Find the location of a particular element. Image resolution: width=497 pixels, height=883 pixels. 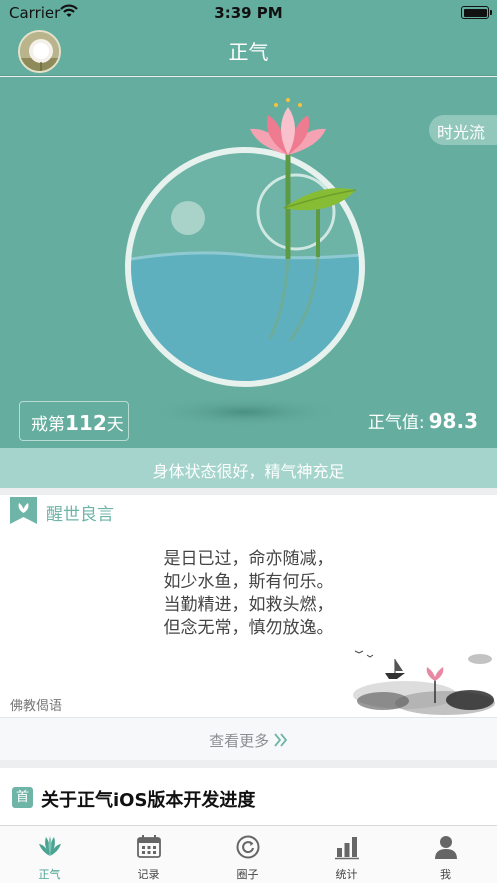

see-more-label: 查看更多 is located at coordinates (248, 740).